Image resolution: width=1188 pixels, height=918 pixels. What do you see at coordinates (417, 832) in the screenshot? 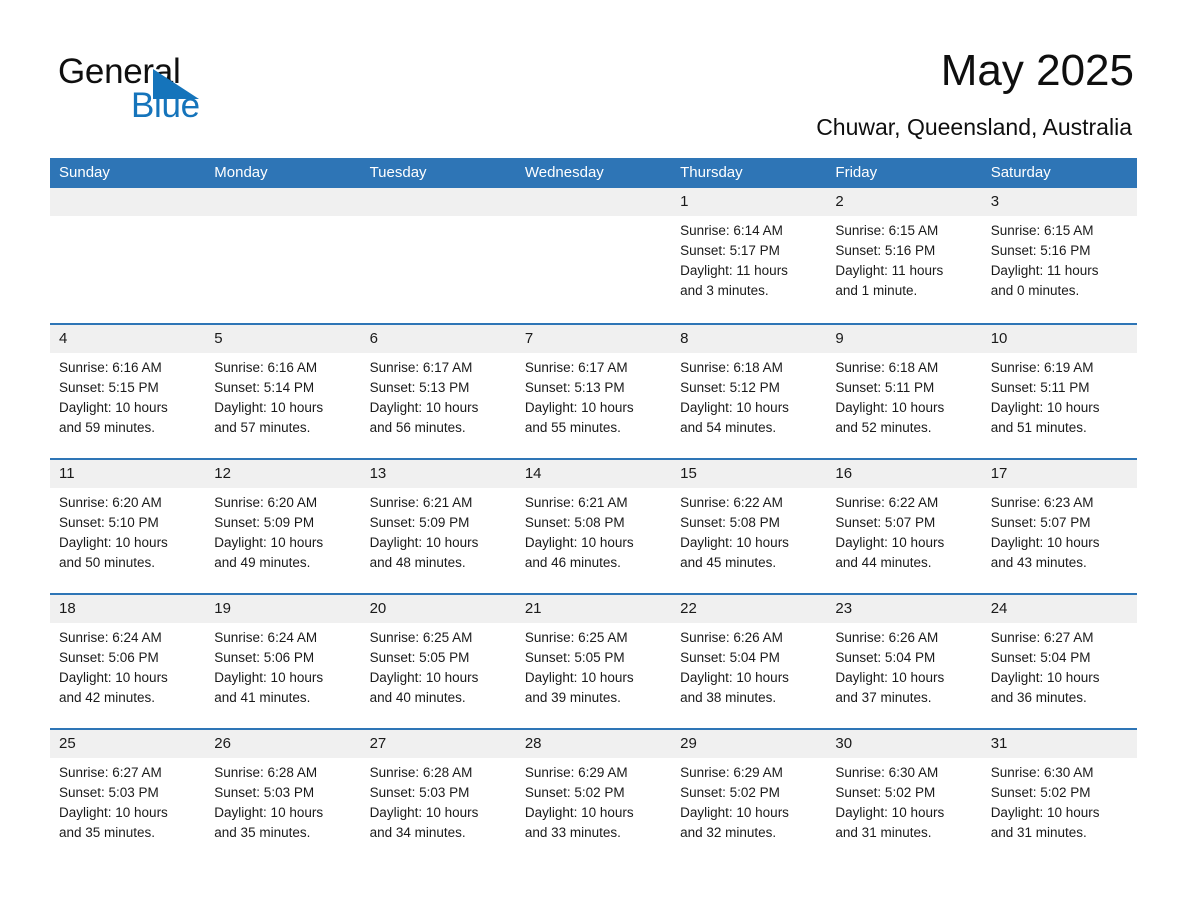
I see `daylight-line-2: and 34 minutes.` at bounding box center [417, 832].